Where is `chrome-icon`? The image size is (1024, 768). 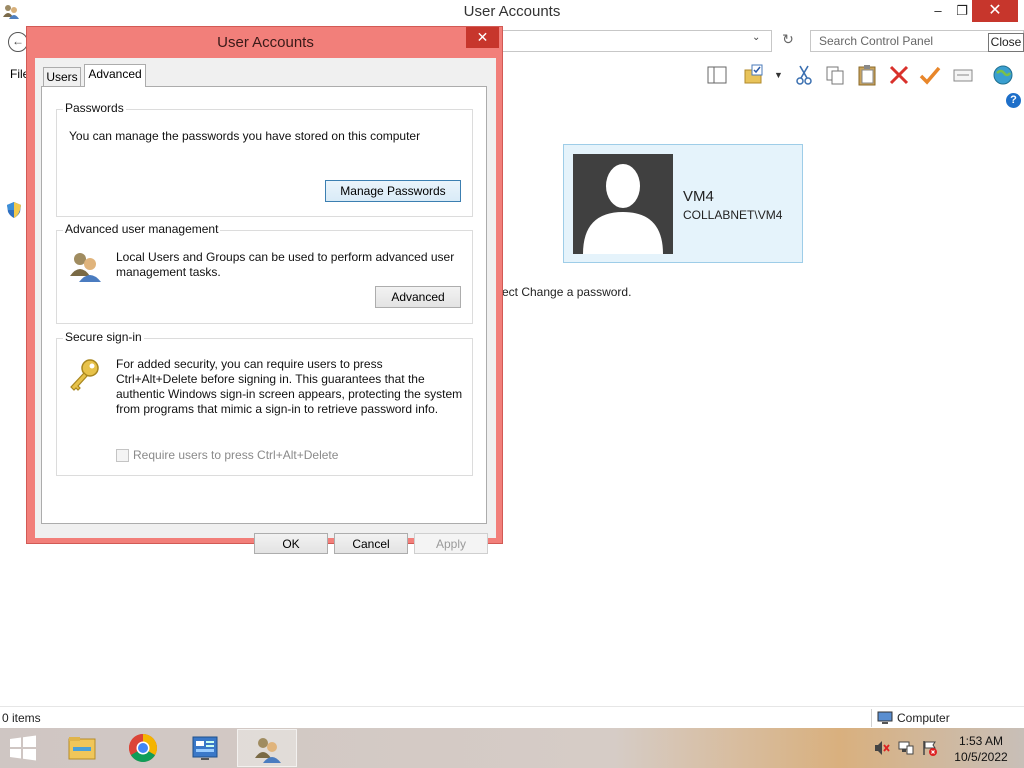
chrome-icon is located at coordinates (143, 748).